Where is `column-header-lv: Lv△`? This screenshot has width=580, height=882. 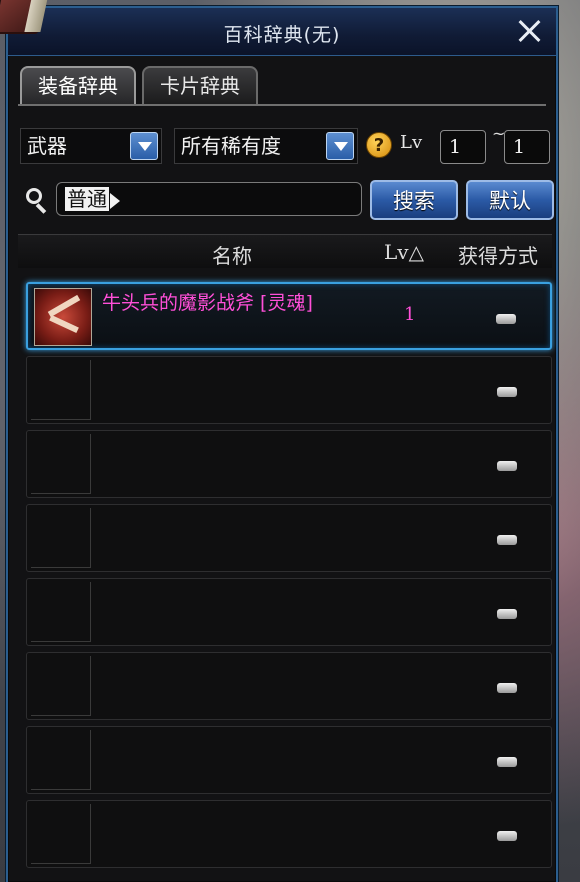
column-header-lv: Lv△ is located at coordinates (404, 252).